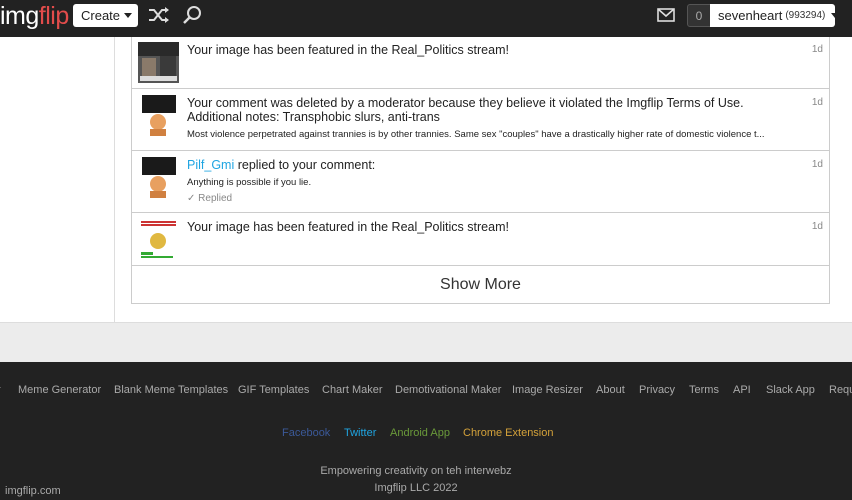 Image resolution: width=852 pixels, height=500 pixels. Describe the element at coordinates (19, 16) in the screenshot. I see `logo-img-text: img` at that location.